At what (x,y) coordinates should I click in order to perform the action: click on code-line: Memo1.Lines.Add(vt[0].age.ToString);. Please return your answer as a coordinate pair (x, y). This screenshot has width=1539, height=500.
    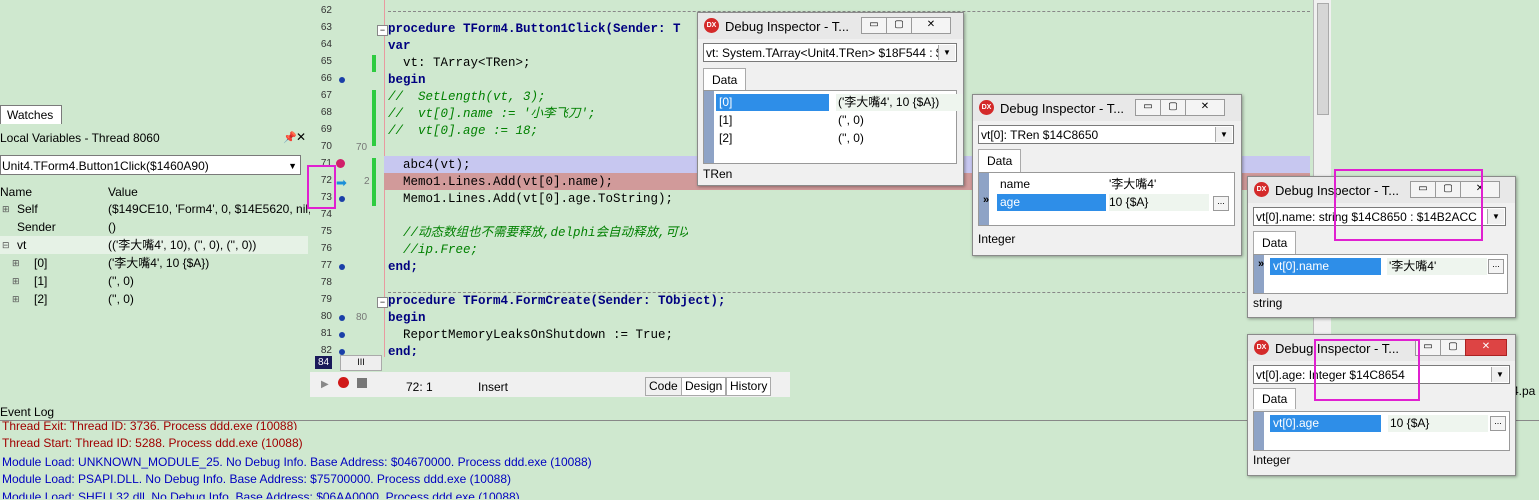
    Looking at the image, I should click on (530, 199).